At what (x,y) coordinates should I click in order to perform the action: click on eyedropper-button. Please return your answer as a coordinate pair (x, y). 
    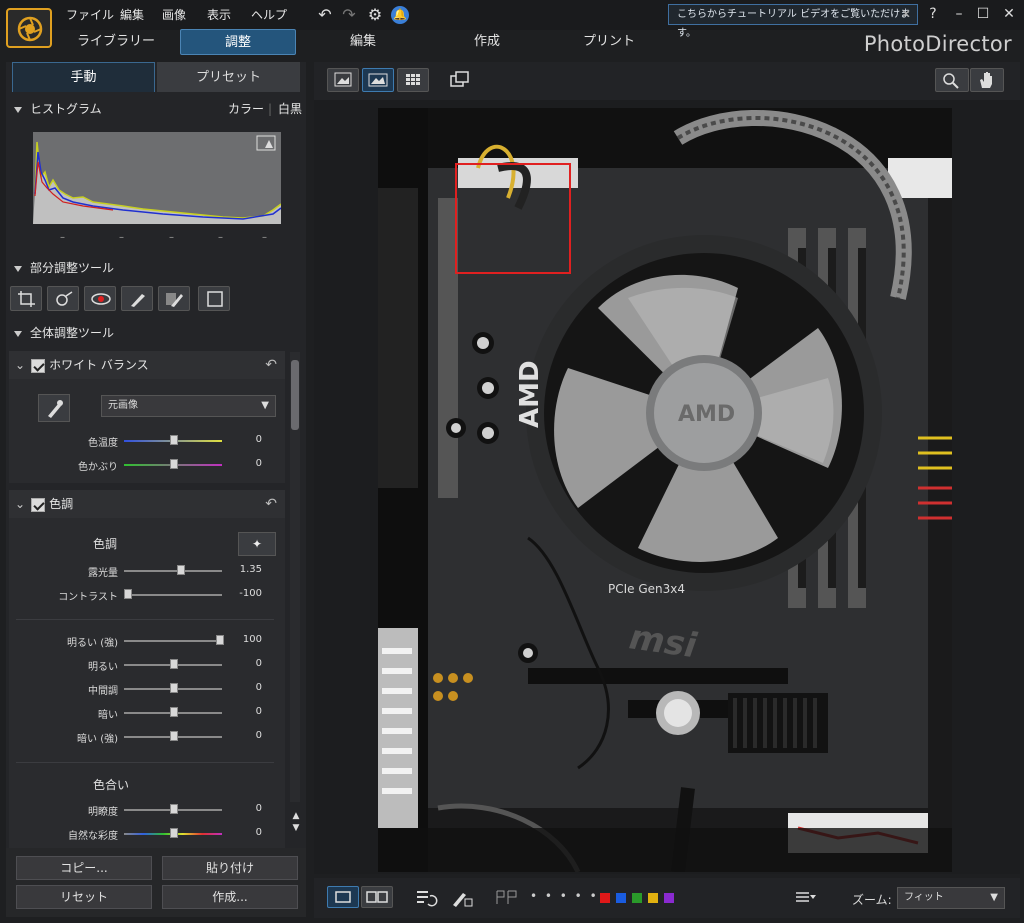
    Looking at the image, I should click on (54, 408).